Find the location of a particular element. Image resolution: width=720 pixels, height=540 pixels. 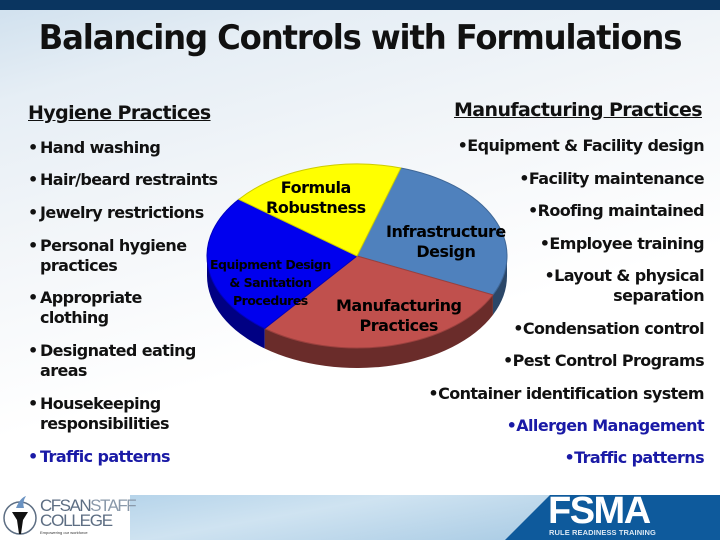

slice-label-infrastructure-design: Infrastructure Design is located at coordinates (446, 241).